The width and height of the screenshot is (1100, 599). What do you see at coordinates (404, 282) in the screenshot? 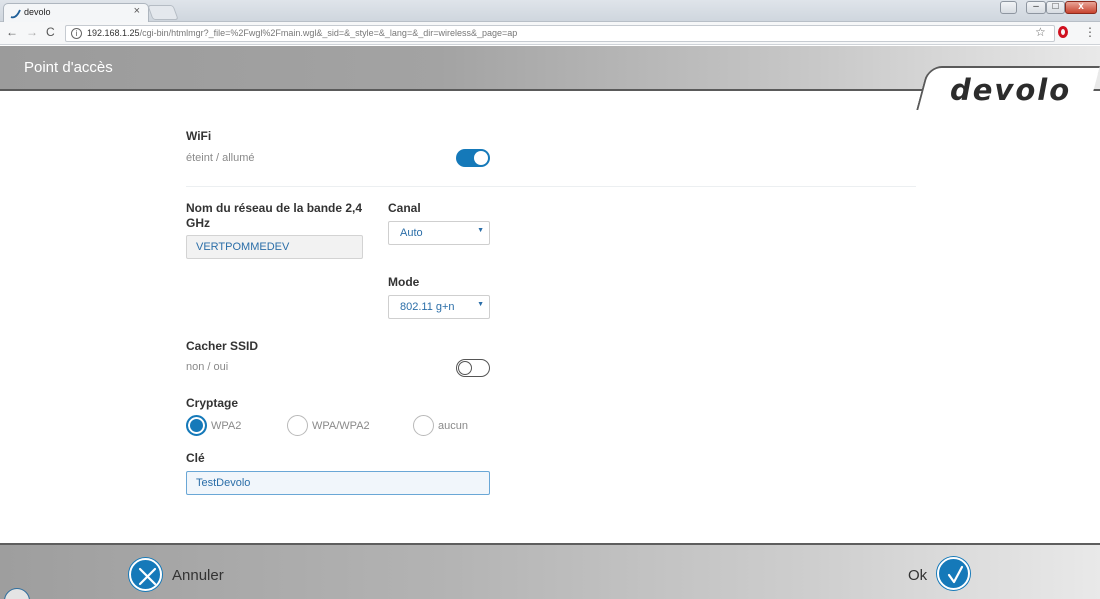
I see `mode-label: Mode` at bounding box center [404, 282].